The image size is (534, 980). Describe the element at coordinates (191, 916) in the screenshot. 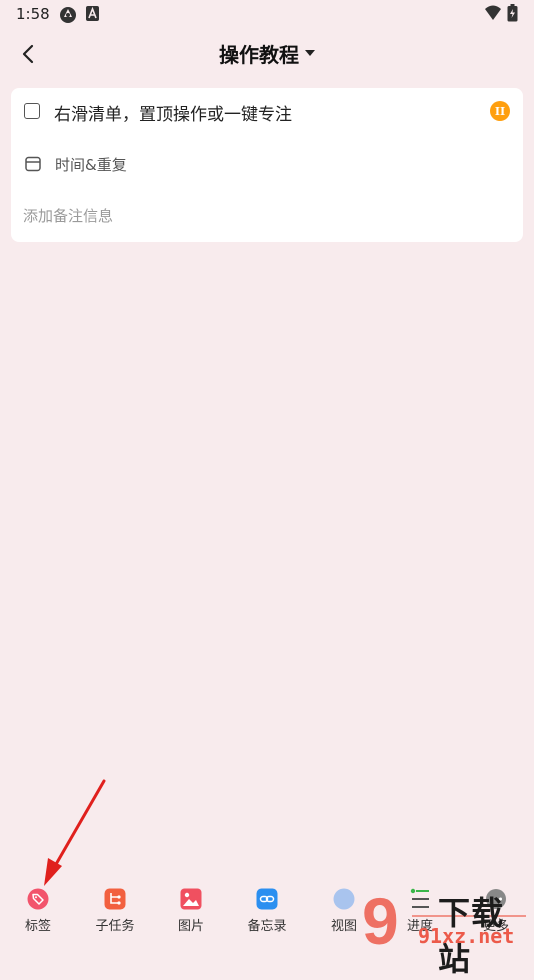

I see `image-button: 图片` at that location.